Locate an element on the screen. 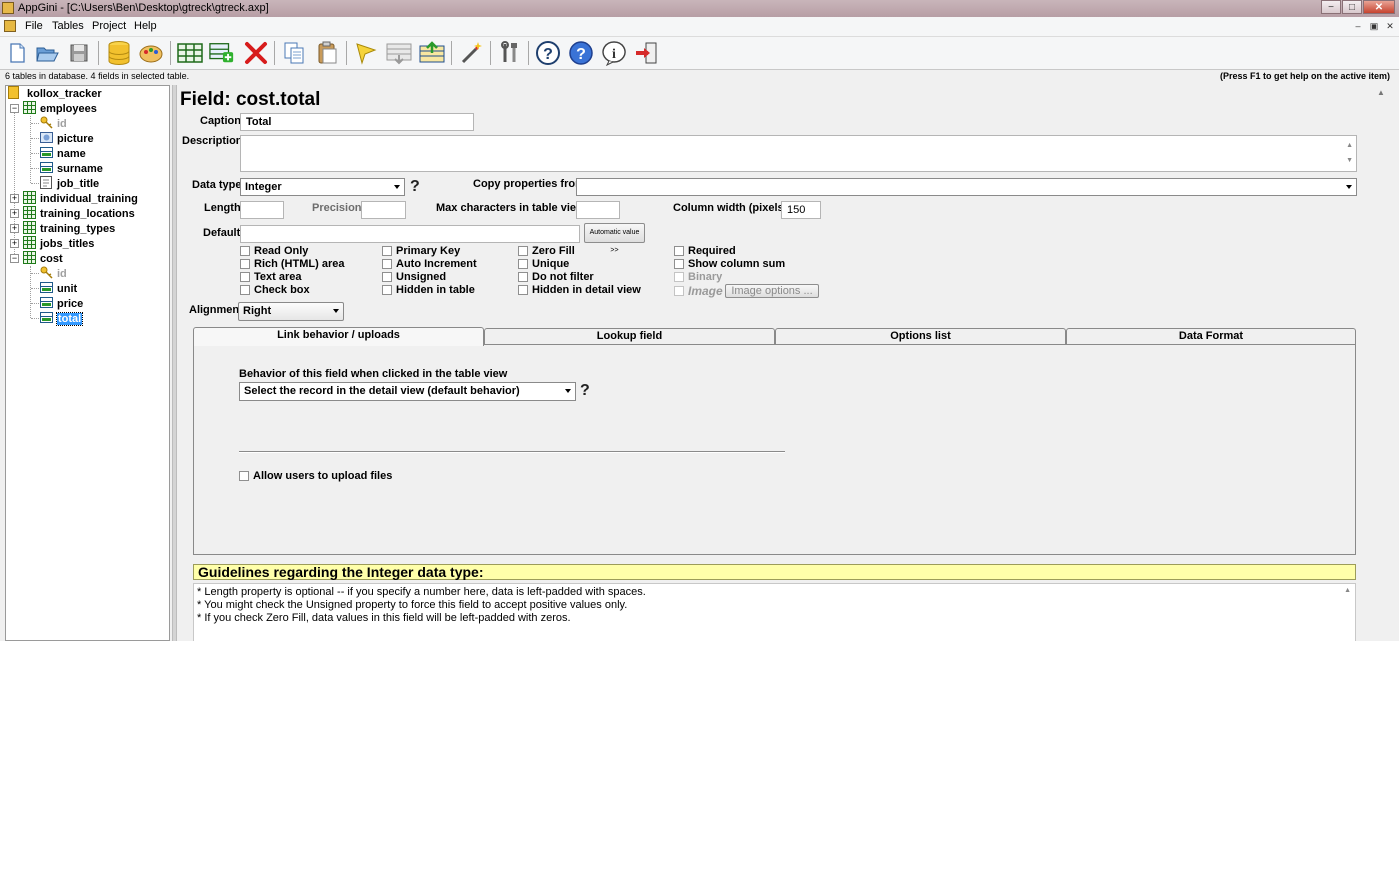  behavior-help-icon: ? is located at coordinates (585, 391).